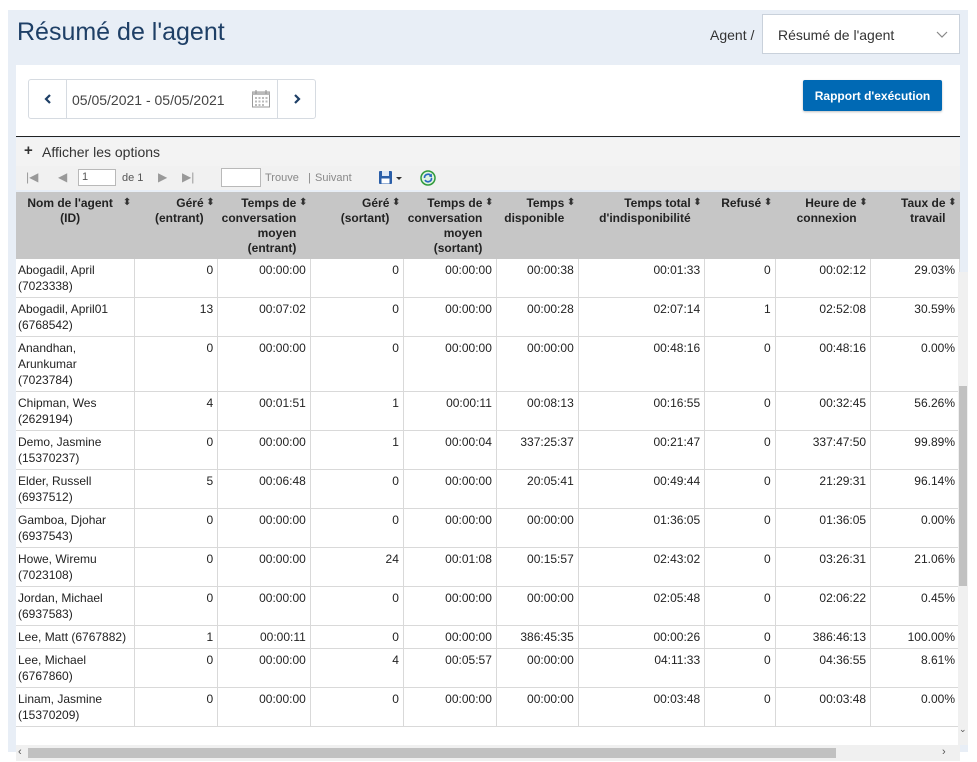  What do you see at coordinates (826, 210) in the screenshot?
I see `column-header-label: Heure de connexion` at bounding box center [826, 210].